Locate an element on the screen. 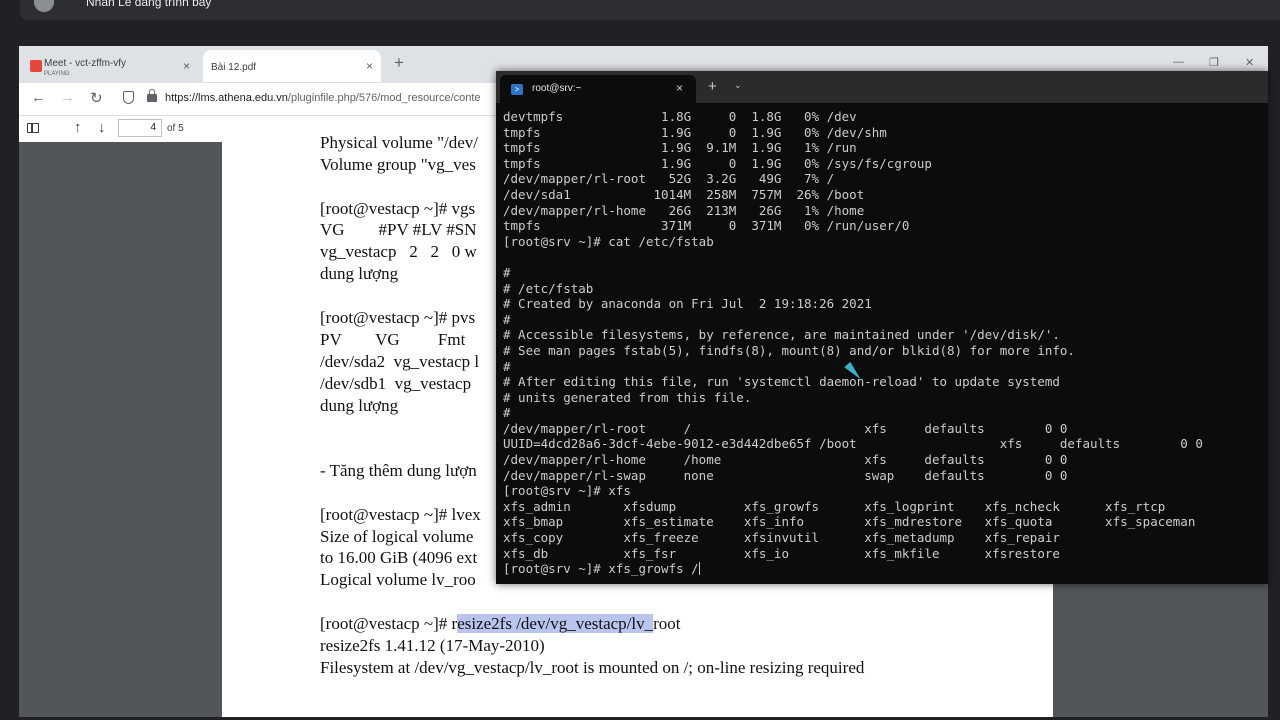 This screenshot has height=720, width=1280. pdf-line: [root@vestacp ~]# pvs is located at coordinates (398, 317).